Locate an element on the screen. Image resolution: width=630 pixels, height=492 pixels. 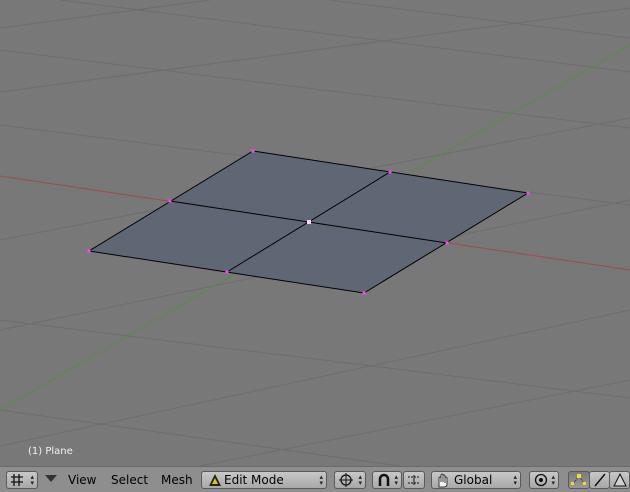
vertex-select-button is located at coordinates (579, 480).